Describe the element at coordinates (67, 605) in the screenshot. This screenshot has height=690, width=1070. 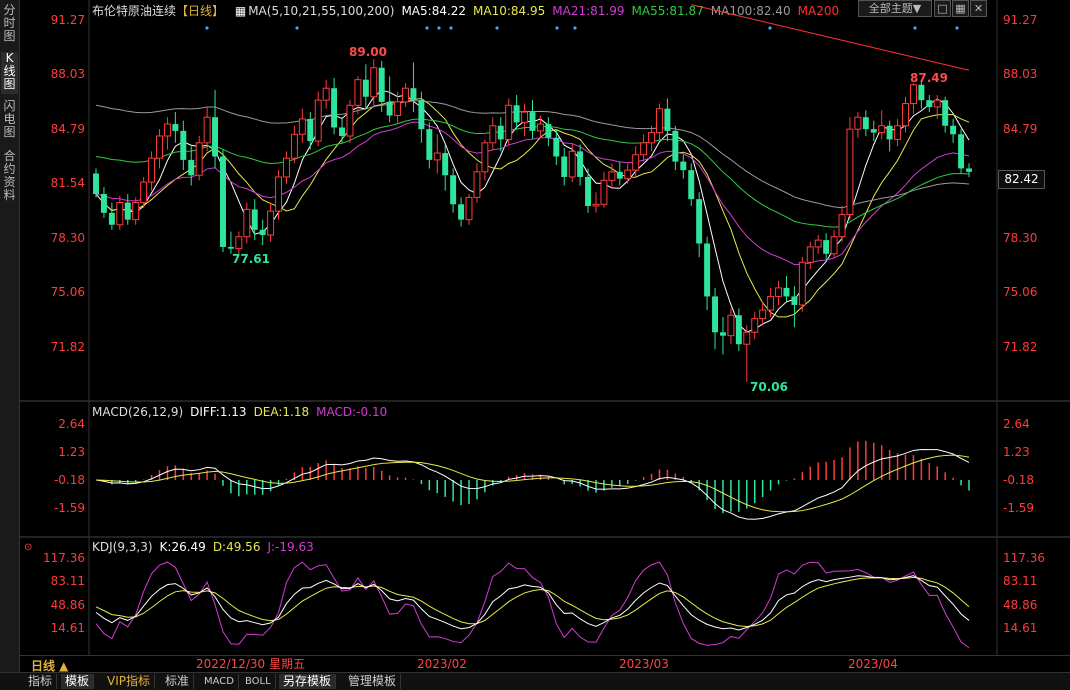
I see `kdj-tick: 48.86` at that location.